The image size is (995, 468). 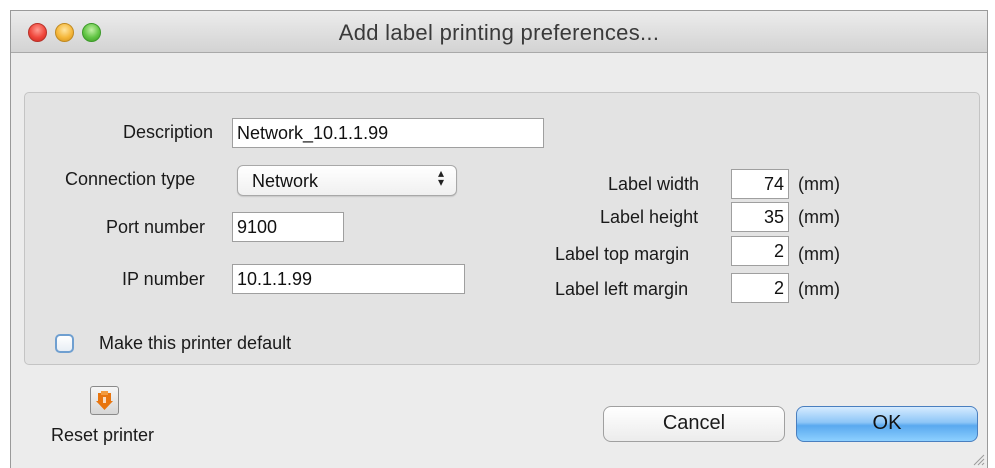 What do you see at coordinates (163, 279) in the screenshot?
I see `ip-number-label: IP number` at bounding box center [163, 279].